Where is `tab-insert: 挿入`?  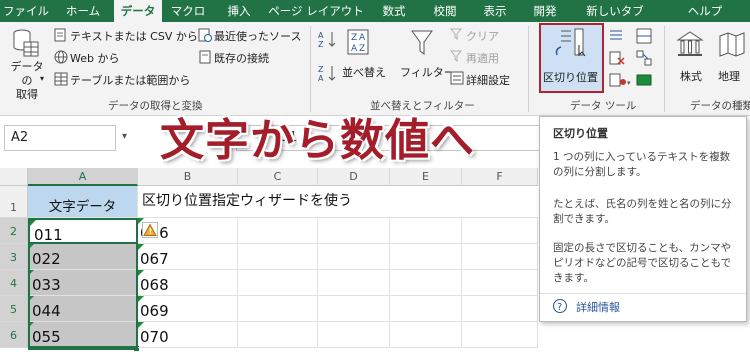
tab-insert: 挿入 is located at coordinates (239, 11).